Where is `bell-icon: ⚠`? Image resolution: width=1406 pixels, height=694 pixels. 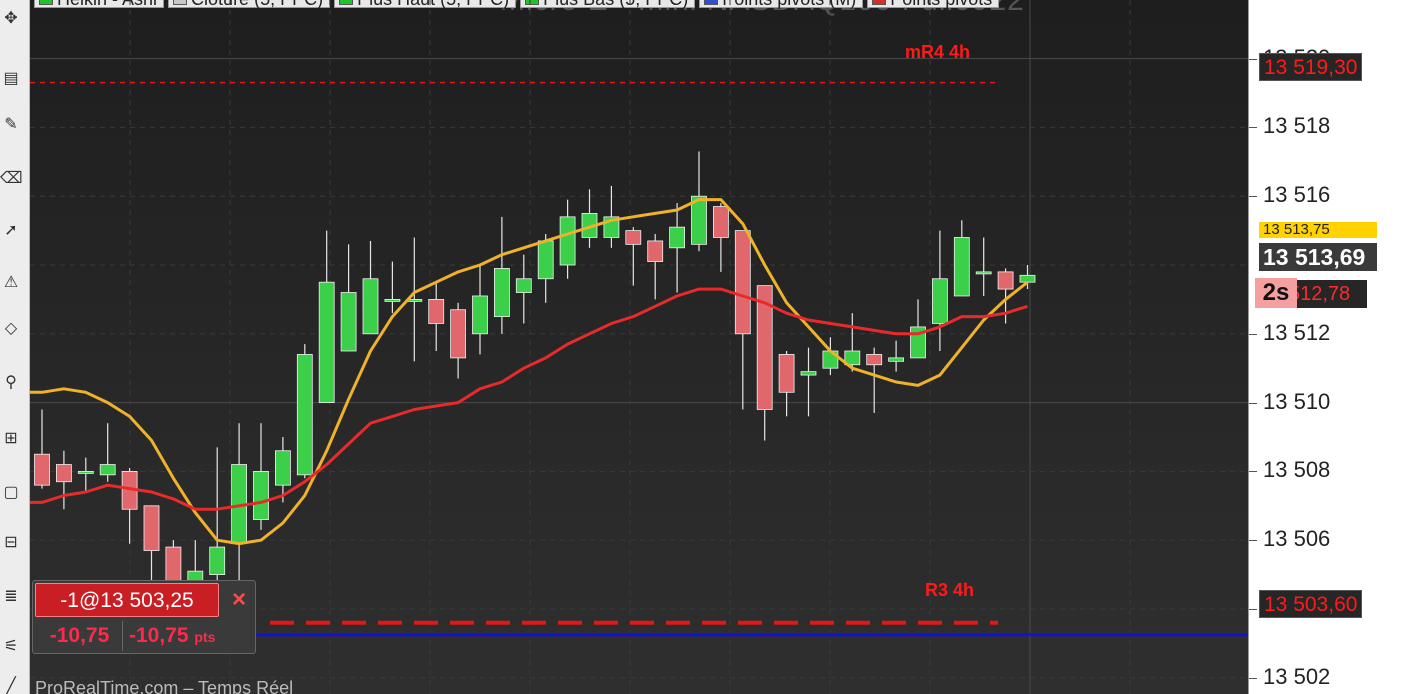 bell-icon: ⚠ is located at coordinates (11, 283).